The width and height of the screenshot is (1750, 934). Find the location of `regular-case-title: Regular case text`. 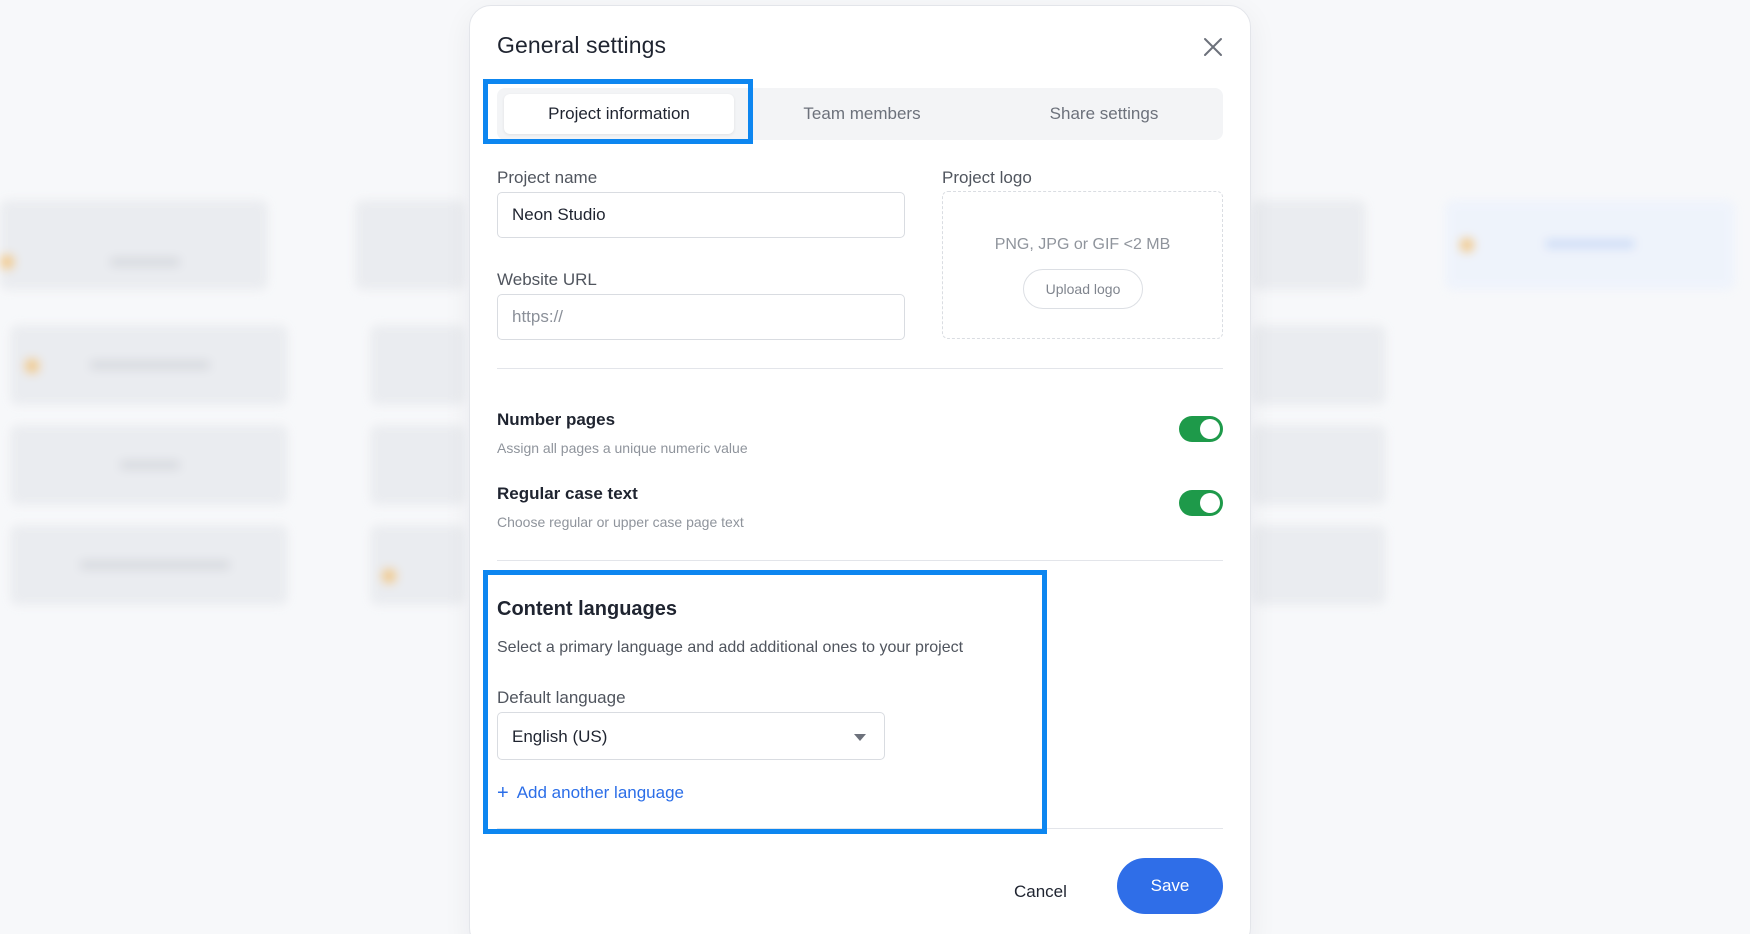

regular-case-title: Regular case text is located at coordinates (567, 493).